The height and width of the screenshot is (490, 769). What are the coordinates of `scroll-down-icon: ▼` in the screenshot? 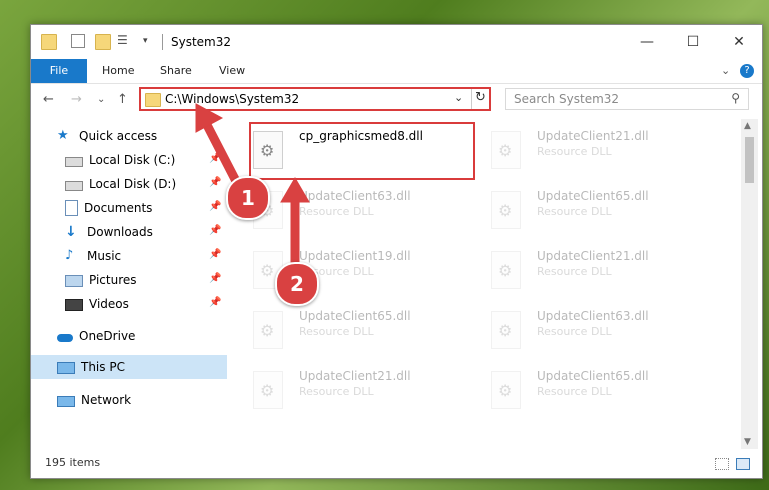 It's located at (747, 442).